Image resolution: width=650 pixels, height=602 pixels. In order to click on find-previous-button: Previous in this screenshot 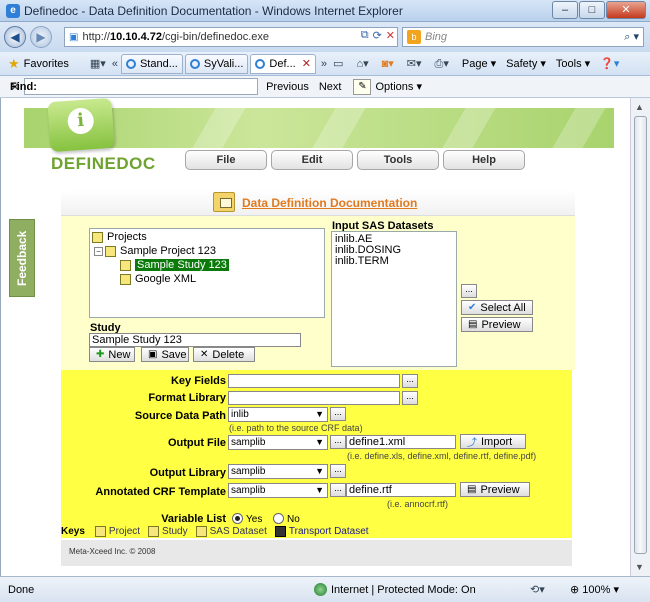, I will do `click(287, 87)`.